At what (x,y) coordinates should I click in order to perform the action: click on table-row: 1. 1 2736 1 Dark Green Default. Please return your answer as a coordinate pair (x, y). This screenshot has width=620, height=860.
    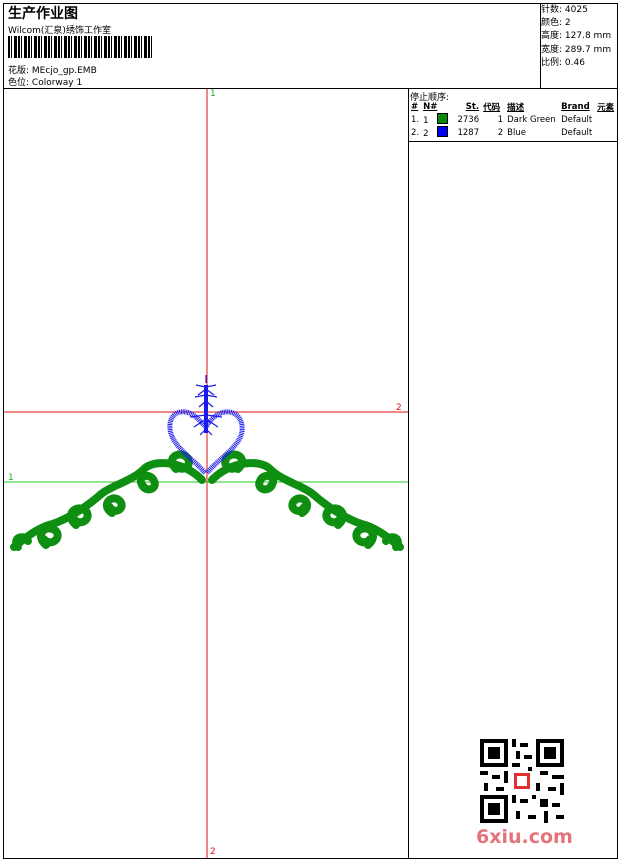
    Looking at the image, I should click on (512, 119).